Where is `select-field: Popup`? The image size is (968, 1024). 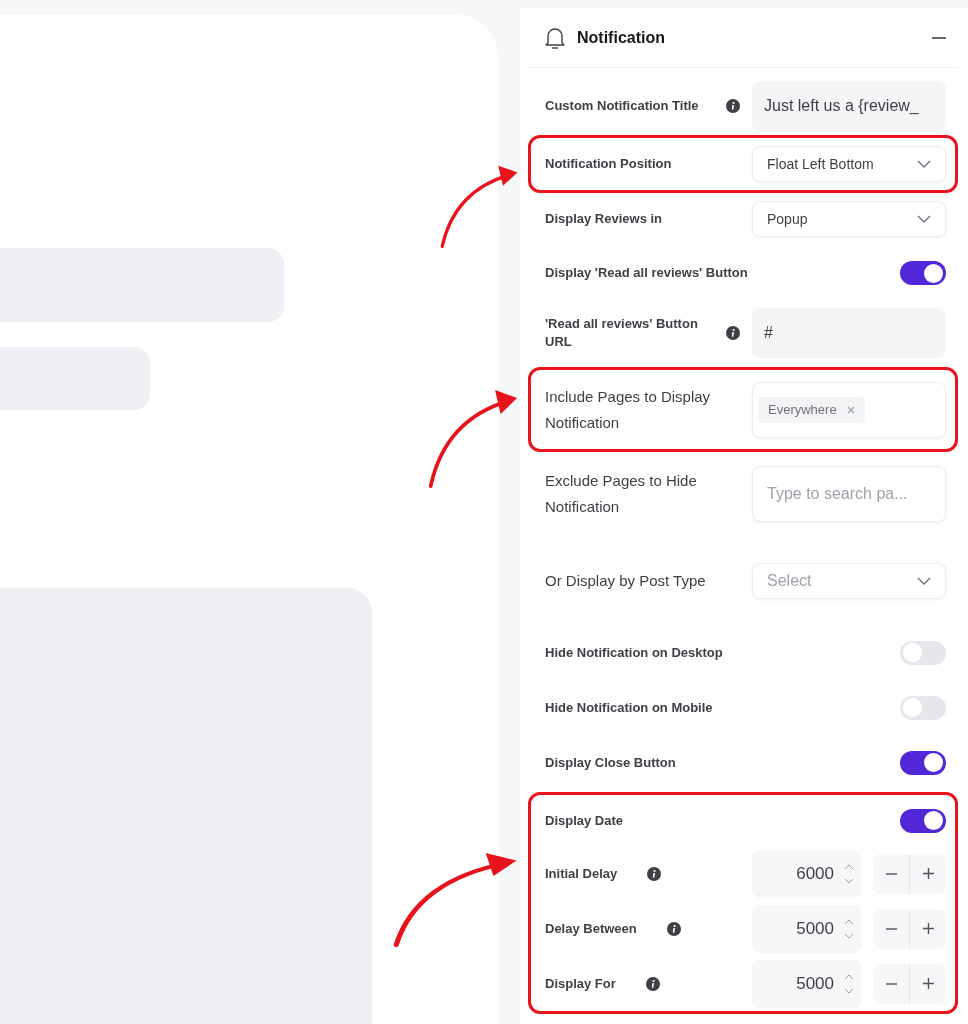
select-field: Popup is located at coordinates (849, 219).